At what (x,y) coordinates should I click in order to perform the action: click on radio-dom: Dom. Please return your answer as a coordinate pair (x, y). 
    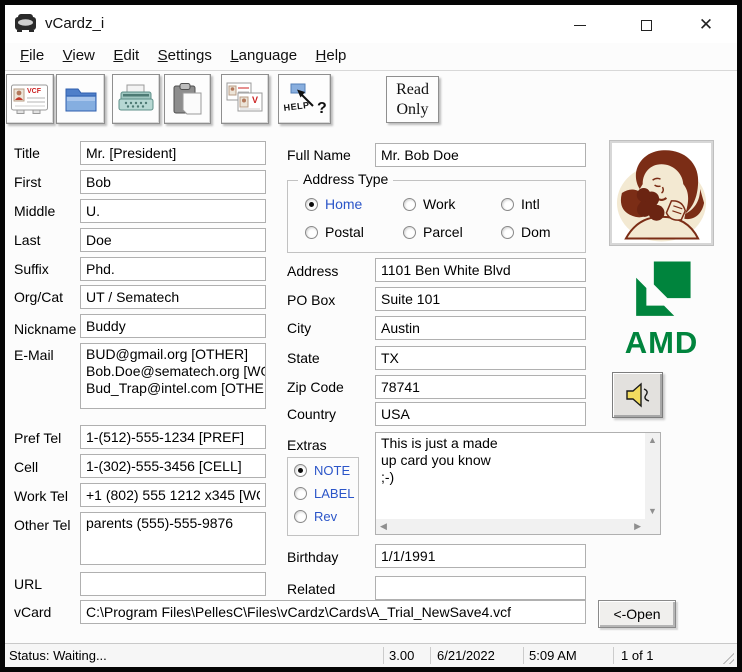
    Looking at the image, I should click on (526, 232).